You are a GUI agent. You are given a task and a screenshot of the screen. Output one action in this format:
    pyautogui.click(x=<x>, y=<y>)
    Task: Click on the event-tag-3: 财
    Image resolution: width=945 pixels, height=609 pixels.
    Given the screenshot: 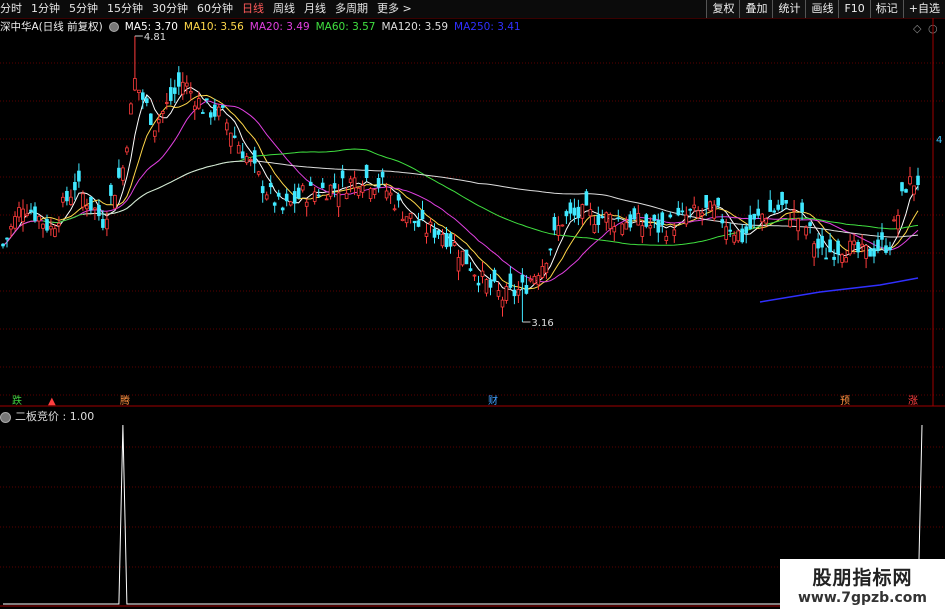 What is the action you would take?
    pyautogui.click(x=493, y=400)
    